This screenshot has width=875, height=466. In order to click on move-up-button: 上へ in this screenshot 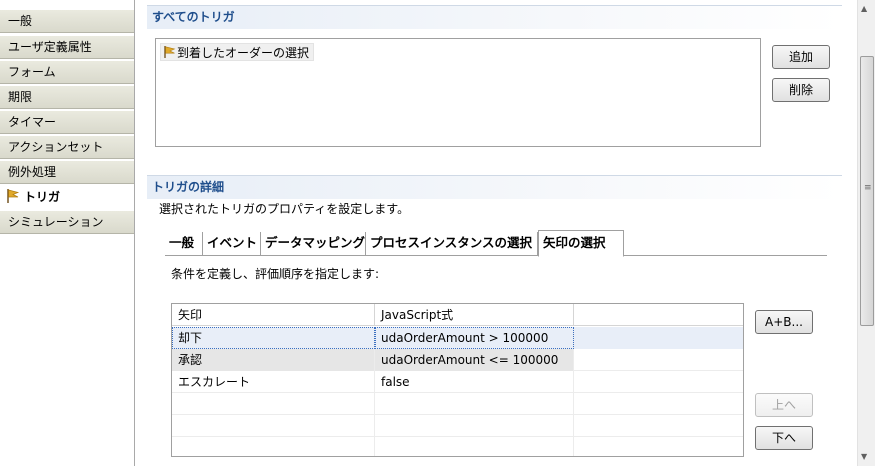, I will do `click(784, 405)`.